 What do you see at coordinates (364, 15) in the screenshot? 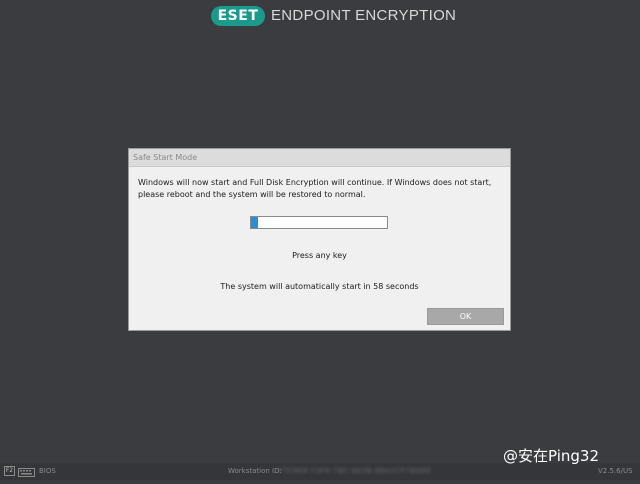
I see `product-title: ENDPOINT ENCRYPTION` at bounding box center [364, 15].